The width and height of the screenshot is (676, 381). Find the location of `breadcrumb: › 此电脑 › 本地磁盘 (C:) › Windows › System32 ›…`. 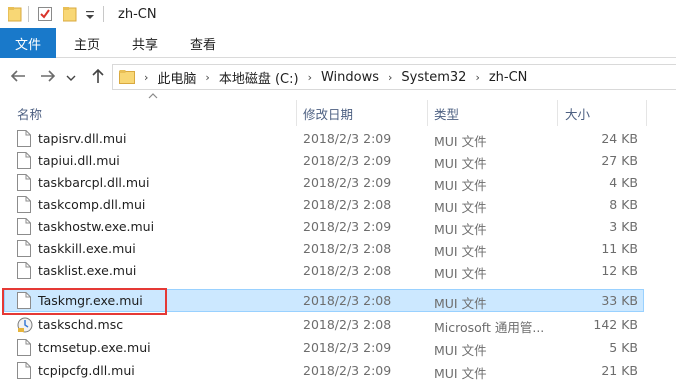

breadcrumb: › 此电脑 › 本地磁盘 (C:) › Windows › System32 ›… is located at coordinates (331, 77).